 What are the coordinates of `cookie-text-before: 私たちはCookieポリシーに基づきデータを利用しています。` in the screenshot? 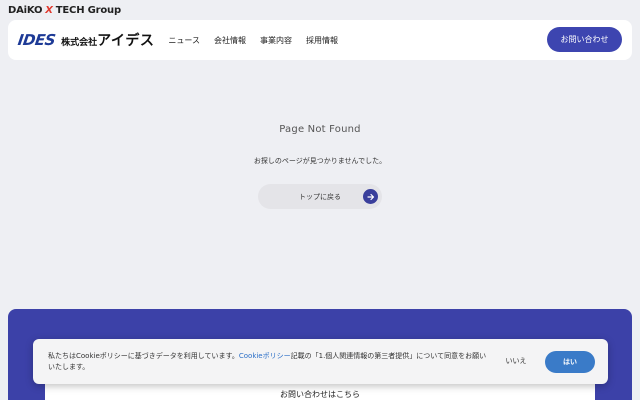 It's located at (143, 356).